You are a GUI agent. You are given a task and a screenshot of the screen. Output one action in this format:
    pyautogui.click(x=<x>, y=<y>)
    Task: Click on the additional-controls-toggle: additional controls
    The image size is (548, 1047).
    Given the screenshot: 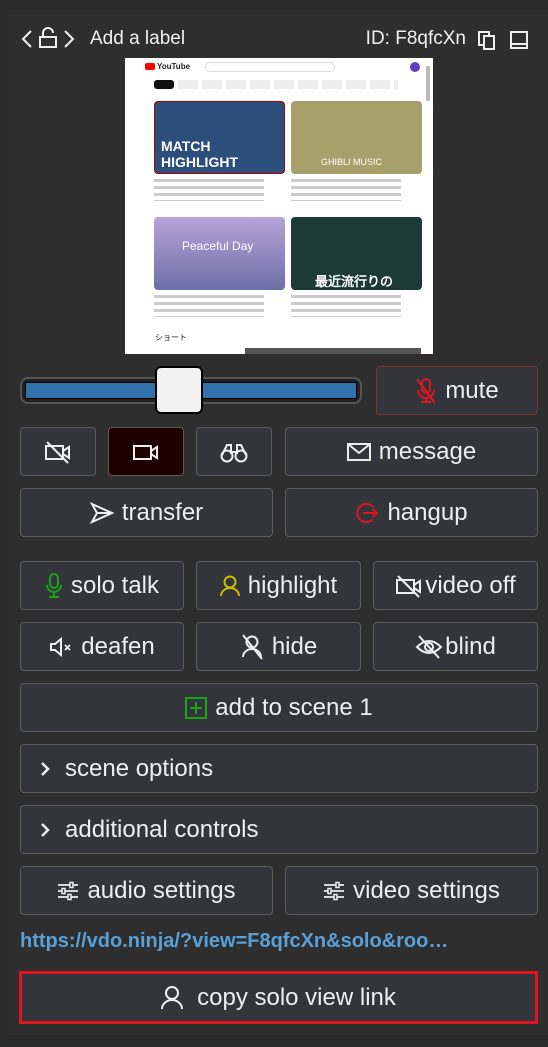 What is the action you would take?
    pyautogui.click(x=279, y=829)
    